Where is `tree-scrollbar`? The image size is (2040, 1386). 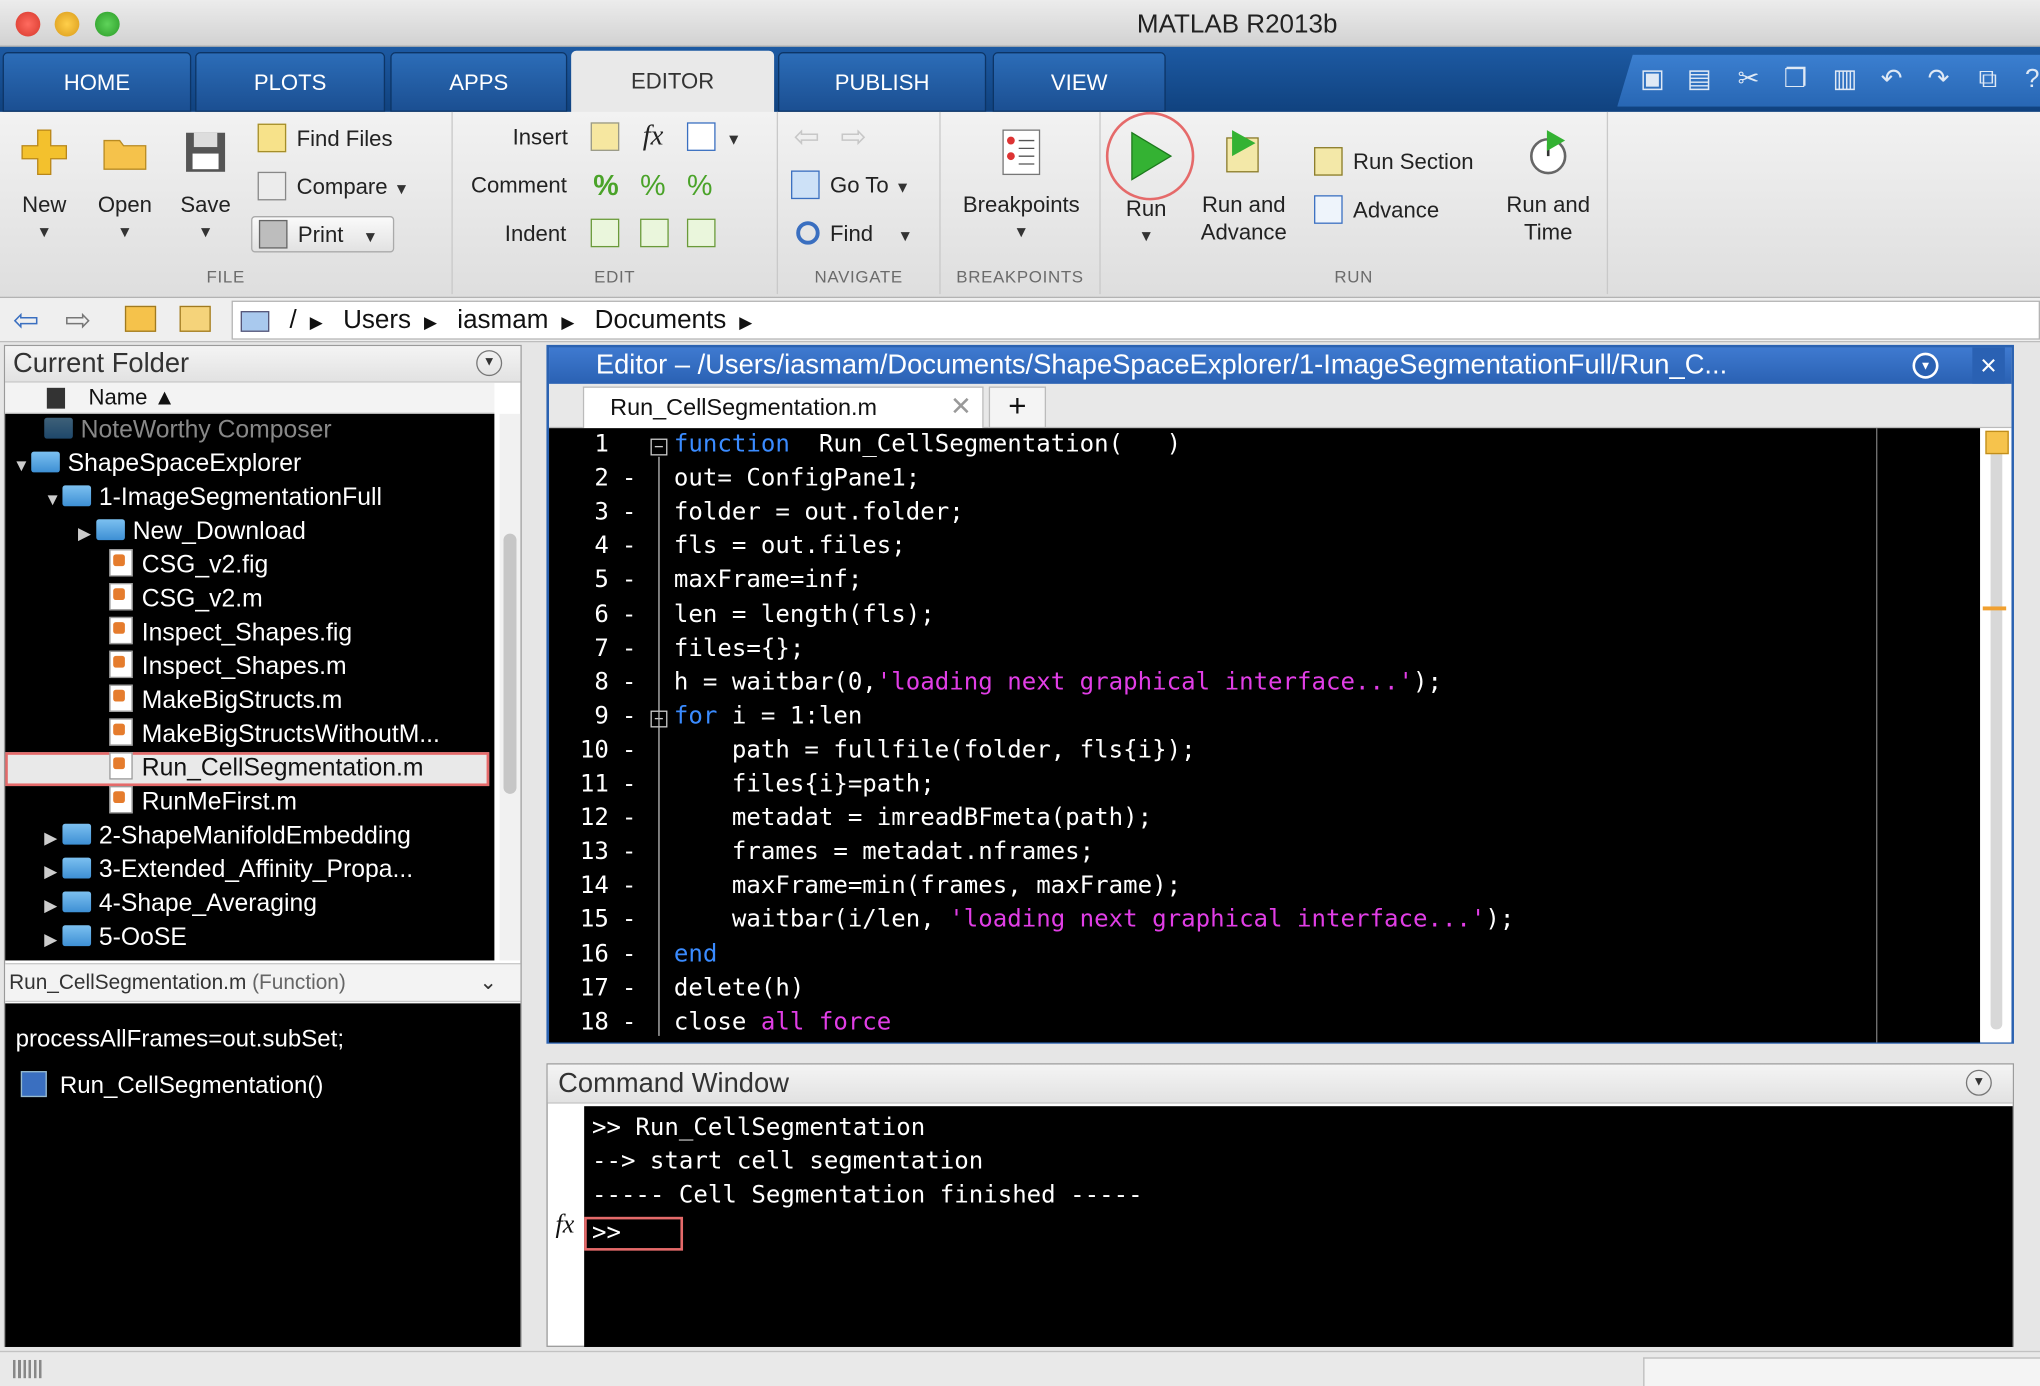 tree-scrollbar is located at coordinates (510, 687).